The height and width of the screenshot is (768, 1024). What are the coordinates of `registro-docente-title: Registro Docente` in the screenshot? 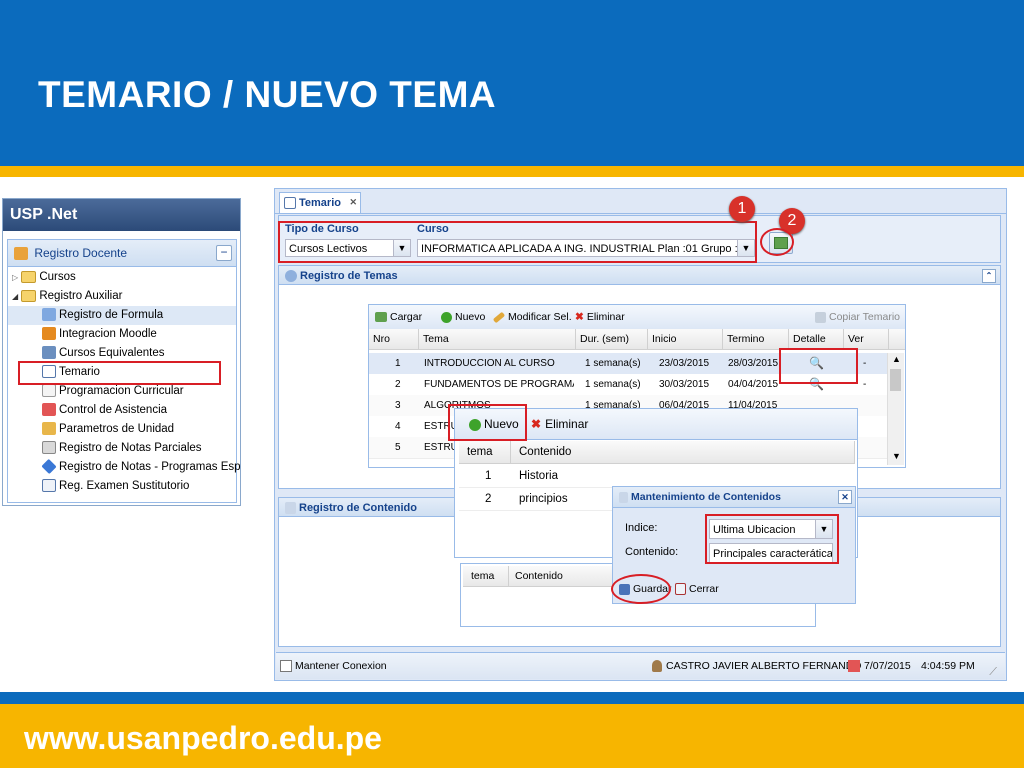 It's located at (81, 253).